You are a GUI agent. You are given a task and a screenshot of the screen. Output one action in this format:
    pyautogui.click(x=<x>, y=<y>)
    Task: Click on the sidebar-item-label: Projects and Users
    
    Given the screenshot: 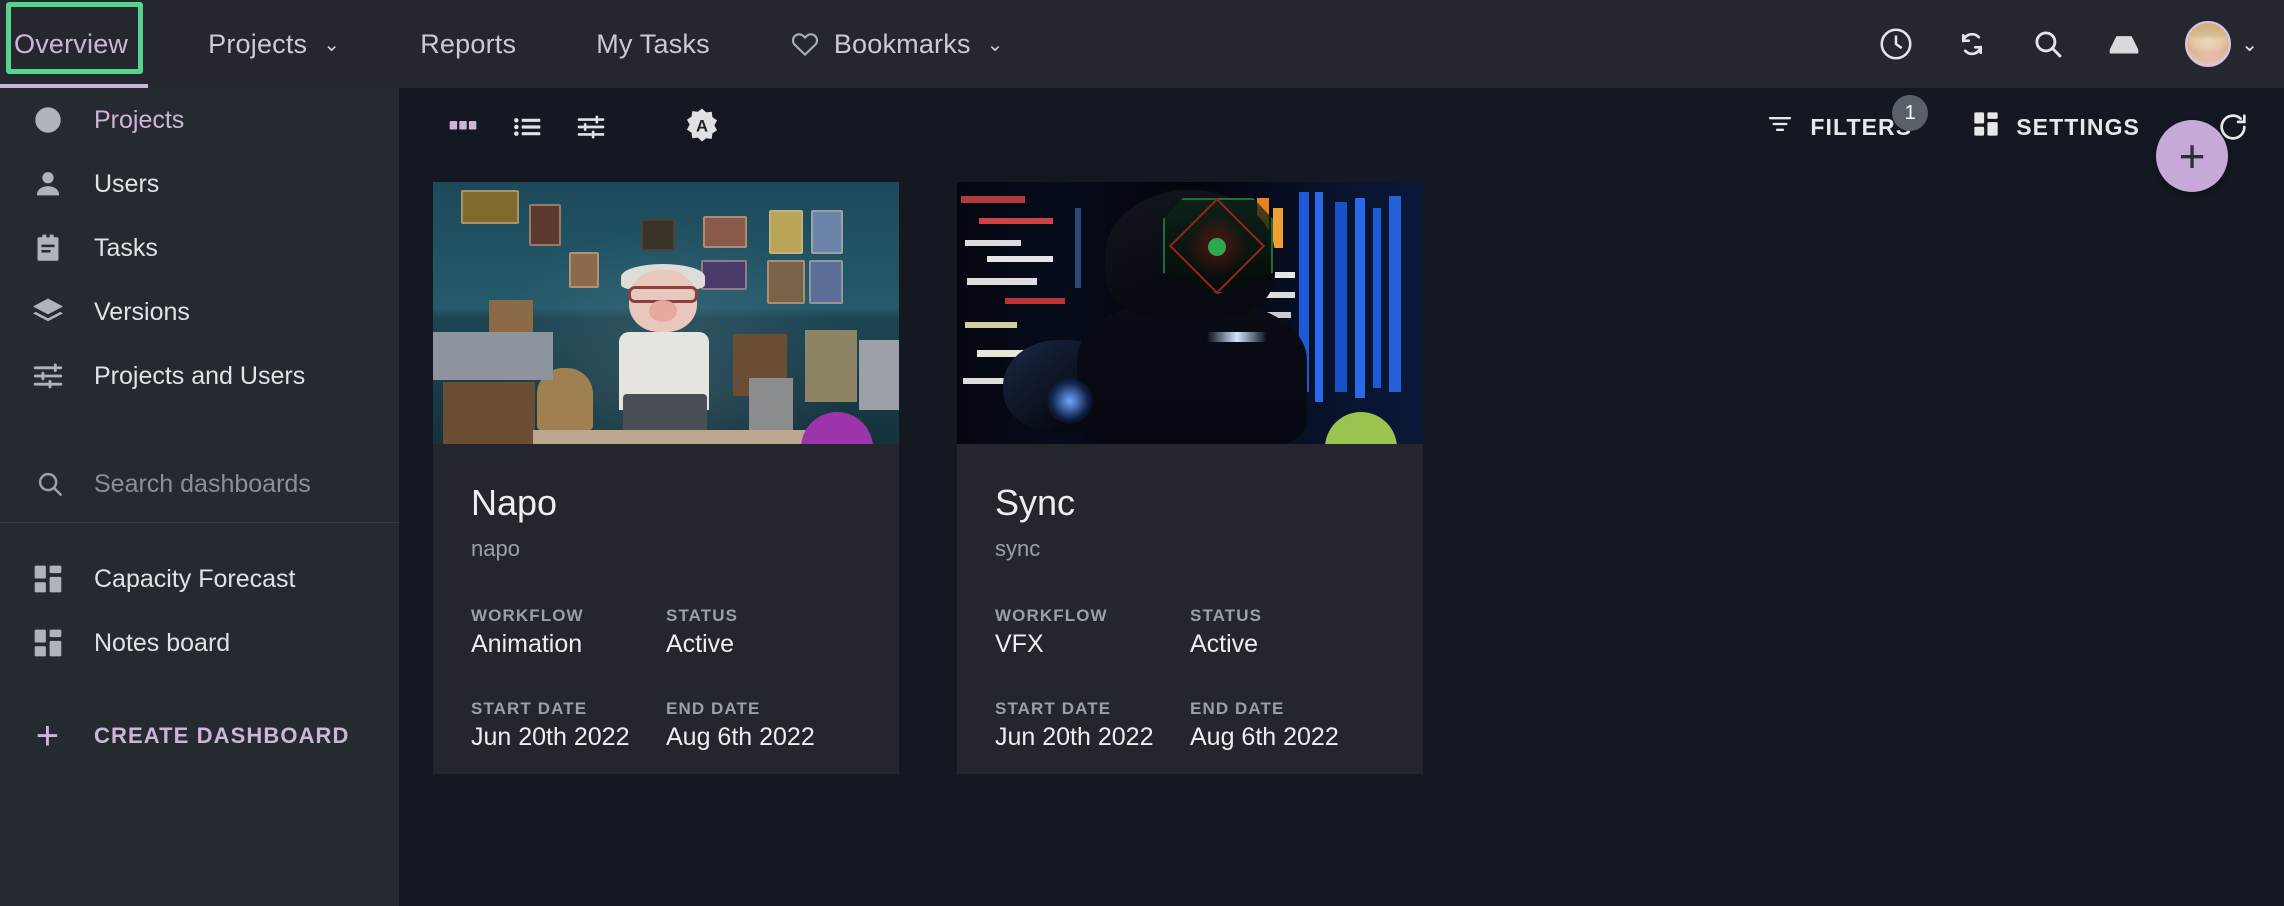 What is the action you would take?
    pyautogui.click(x=200, y=375)
    